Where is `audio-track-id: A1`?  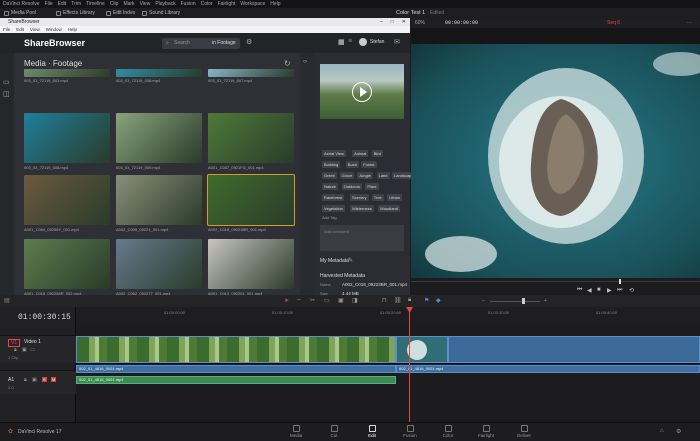 audio-track-id: A1 is located at coordinates (11, 380).